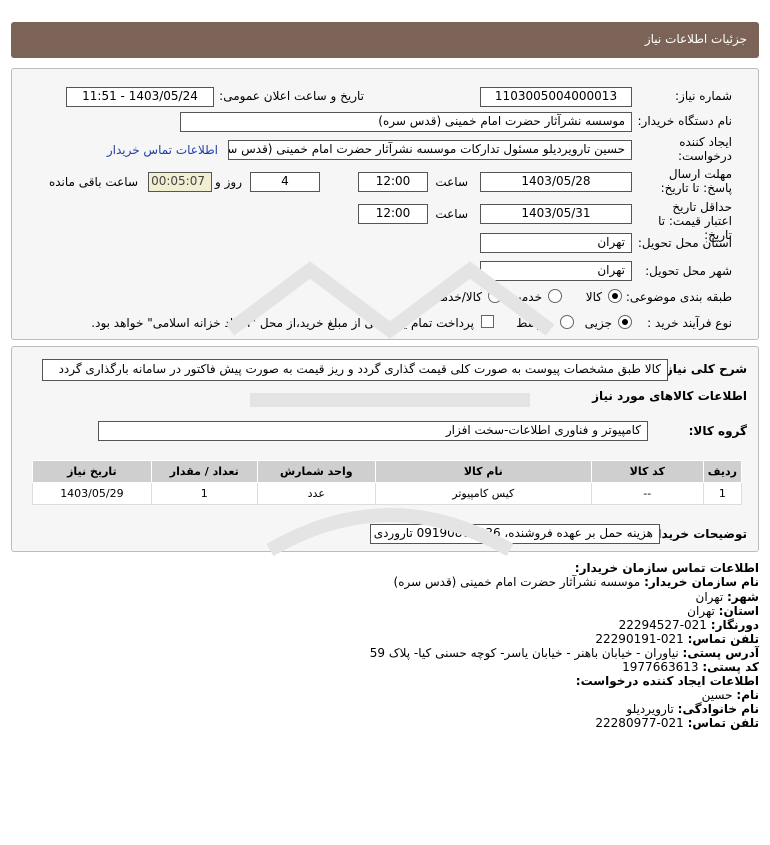 The height and width of the screenshot is (845, 770). I want to click on city-field: تهران, so click(556, 271).